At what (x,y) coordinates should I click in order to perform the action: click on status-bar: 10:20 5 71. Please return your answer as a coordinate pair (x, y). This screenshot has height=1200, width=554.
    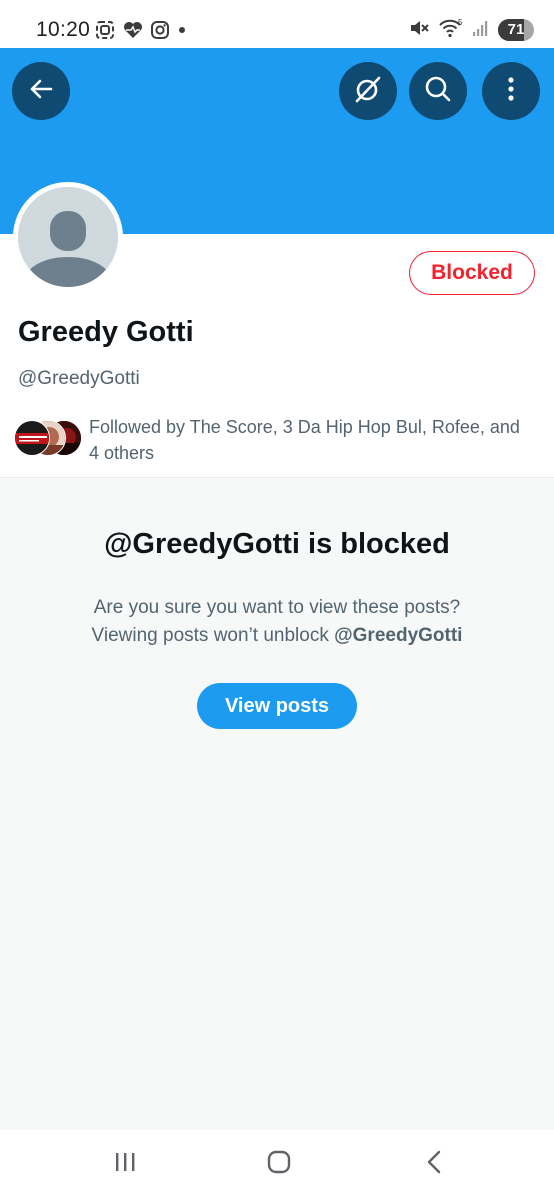
    Looking at the image, I should click on (277, 24).